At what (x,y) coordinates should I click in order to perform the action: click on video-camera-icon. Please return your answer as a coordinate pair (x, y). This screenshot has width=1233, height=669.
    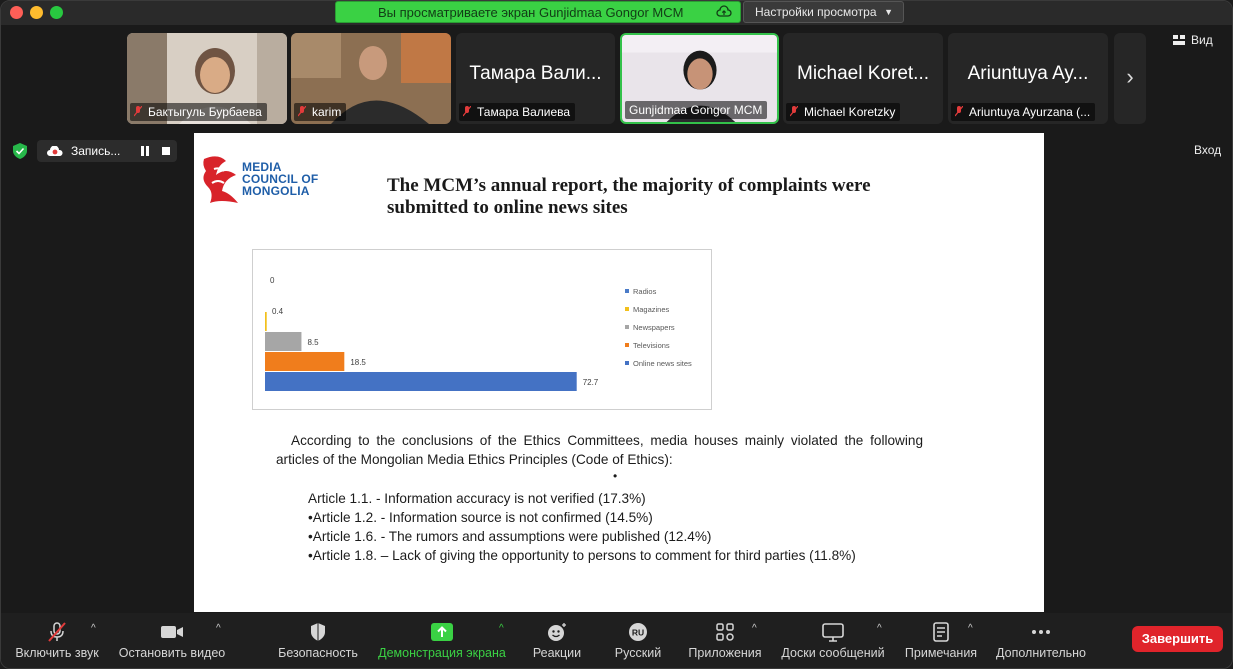
    Looking at the image, I should click on (172, 632).